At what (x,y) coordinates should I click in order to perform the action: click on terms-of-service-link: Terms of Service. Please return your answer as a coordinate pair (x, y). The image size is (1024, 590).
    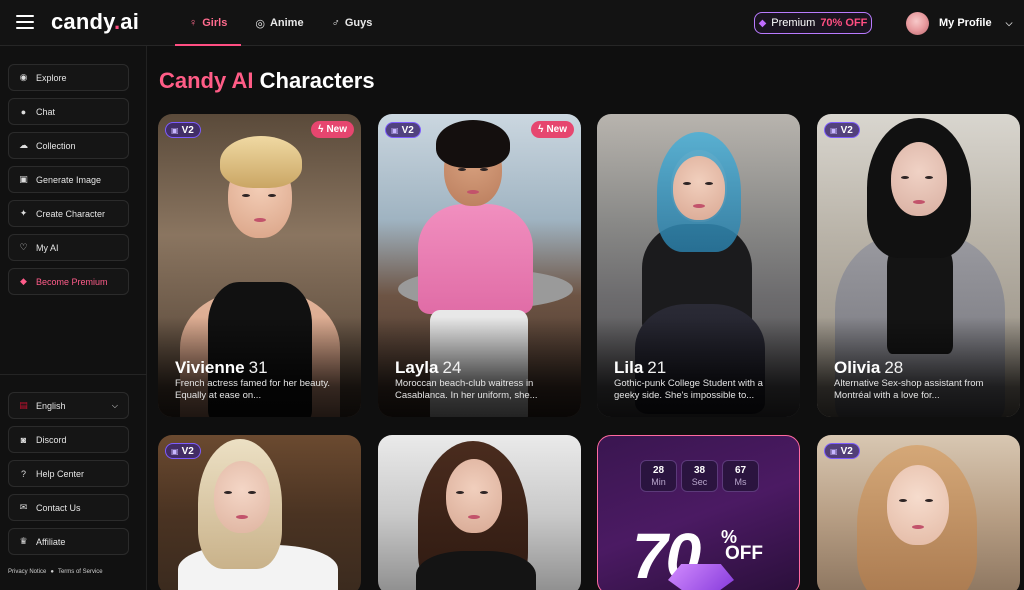
    Looking at the image, I should click on (80, 572).